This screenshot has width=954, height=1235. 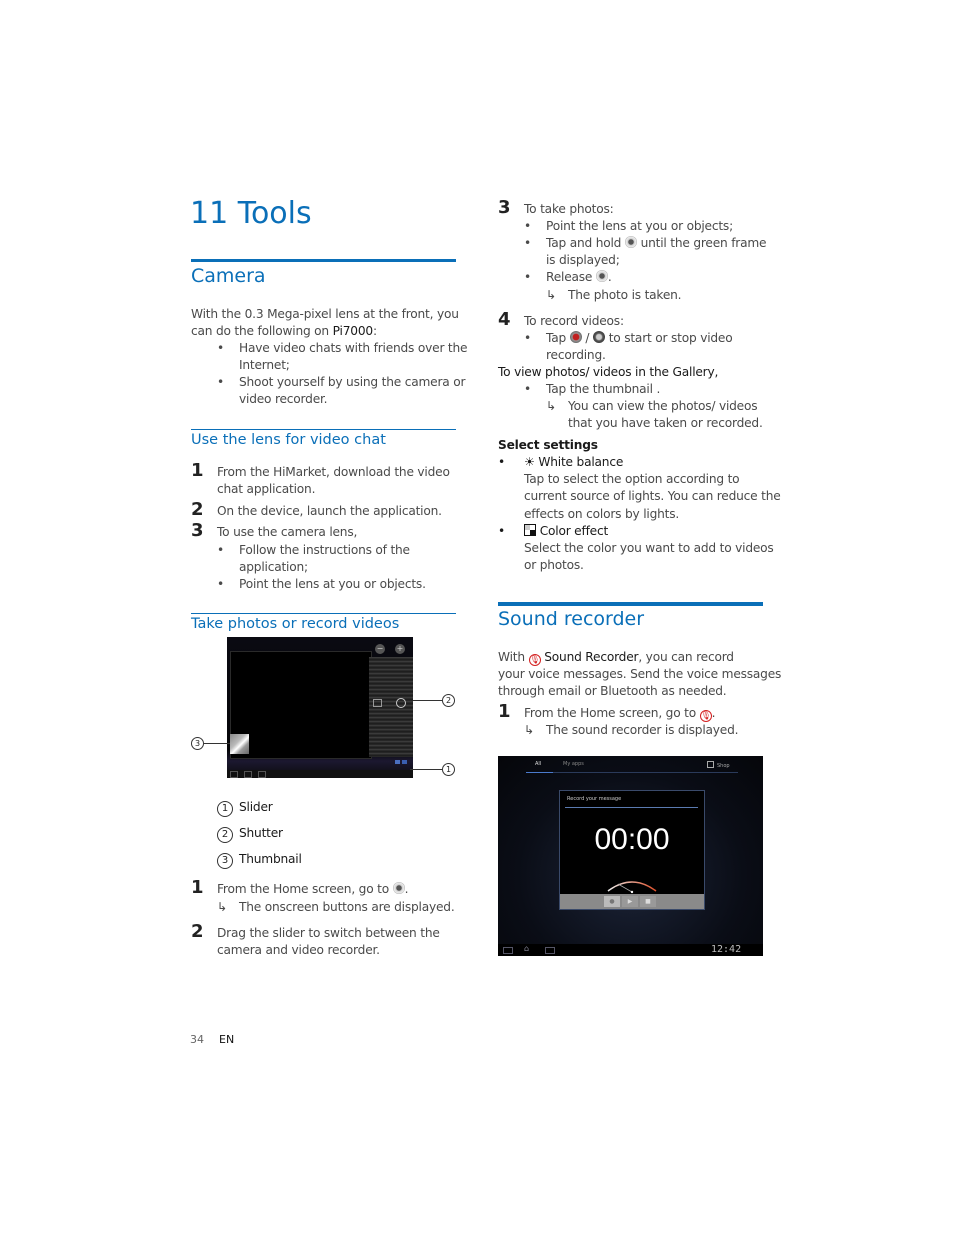 I want to click on play-button: ▶, so click(x=630, y=901).